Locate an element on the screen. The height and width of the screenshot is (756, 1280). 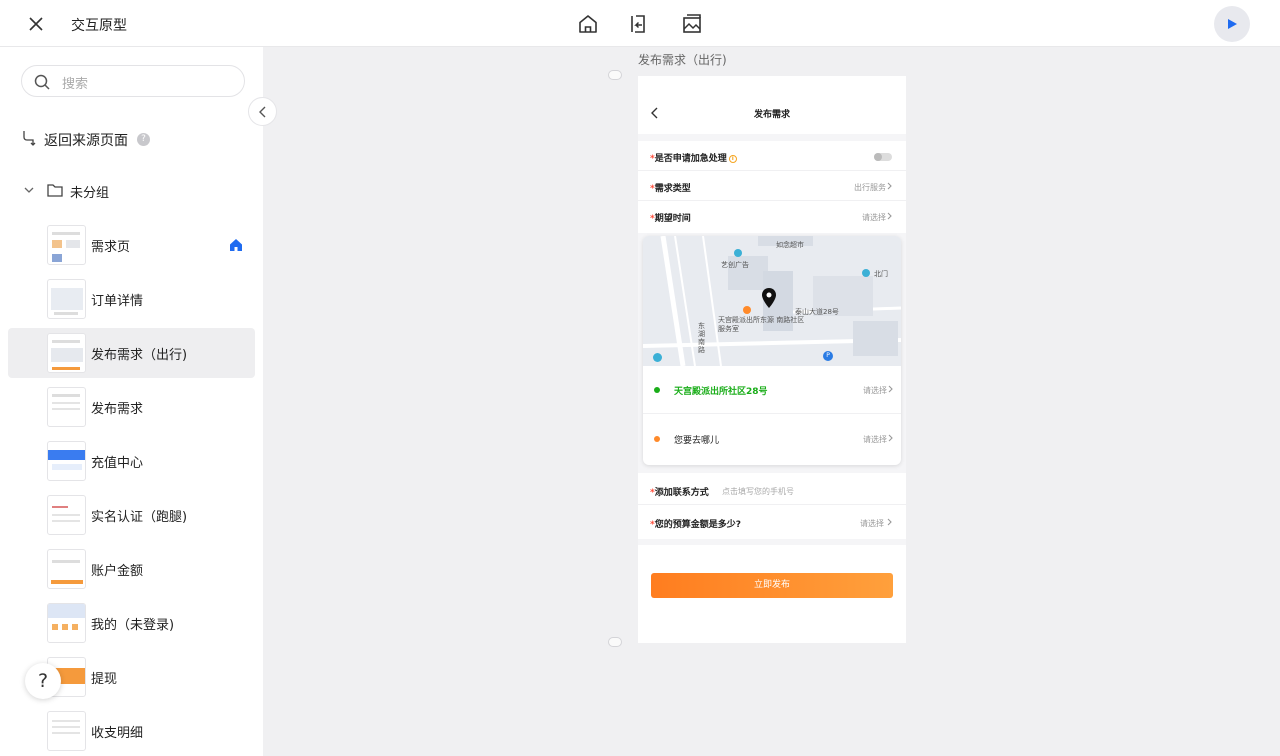
form-section: *是否申请加急处理 i *需求类型 出行服务 *期望时间 请选择 is located at coordinates (772, 187).